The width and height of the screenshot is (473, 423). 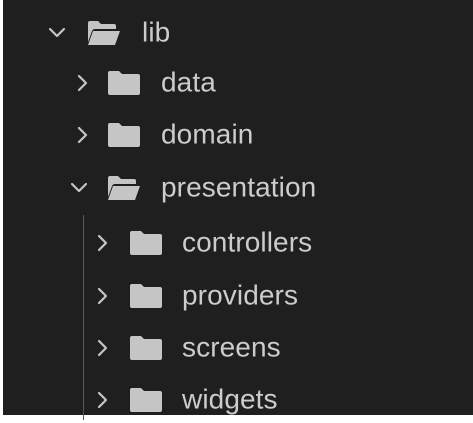 I want to click on tree-item-domain: domain, so click(x=238, y=135).